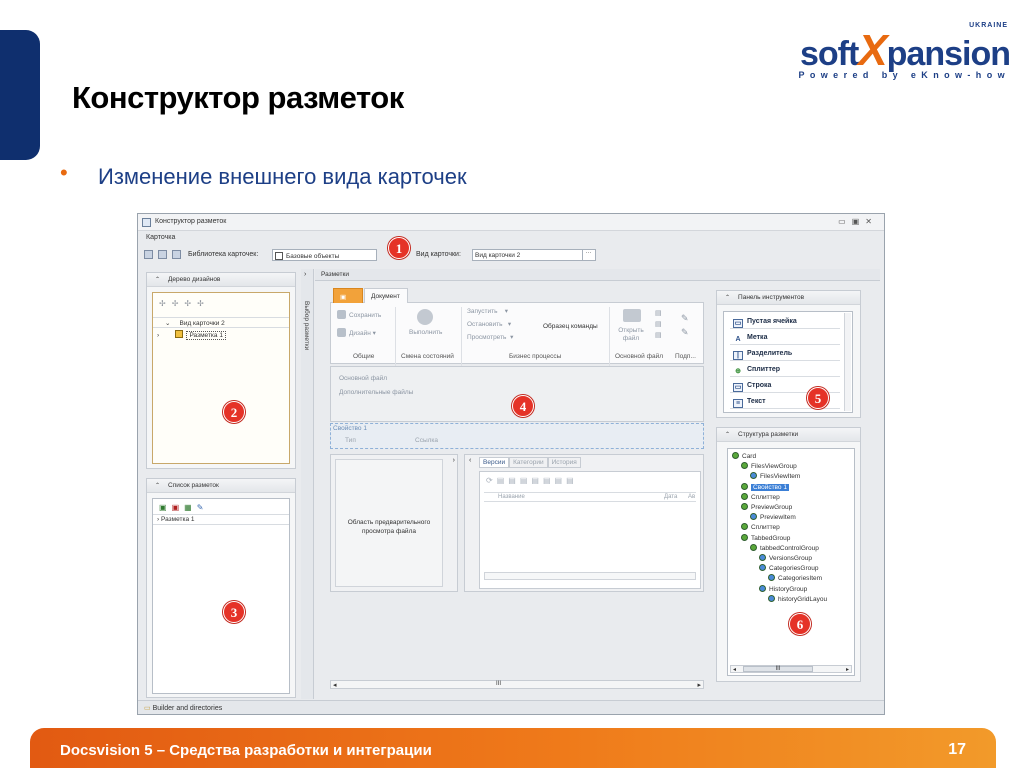 This screenshot has width=1024, height=768. What do you see at coordinates (517, 684) in the screenshot?
I see `main-hscroll: ◂ III ▸` at bounding box center [517, 684].